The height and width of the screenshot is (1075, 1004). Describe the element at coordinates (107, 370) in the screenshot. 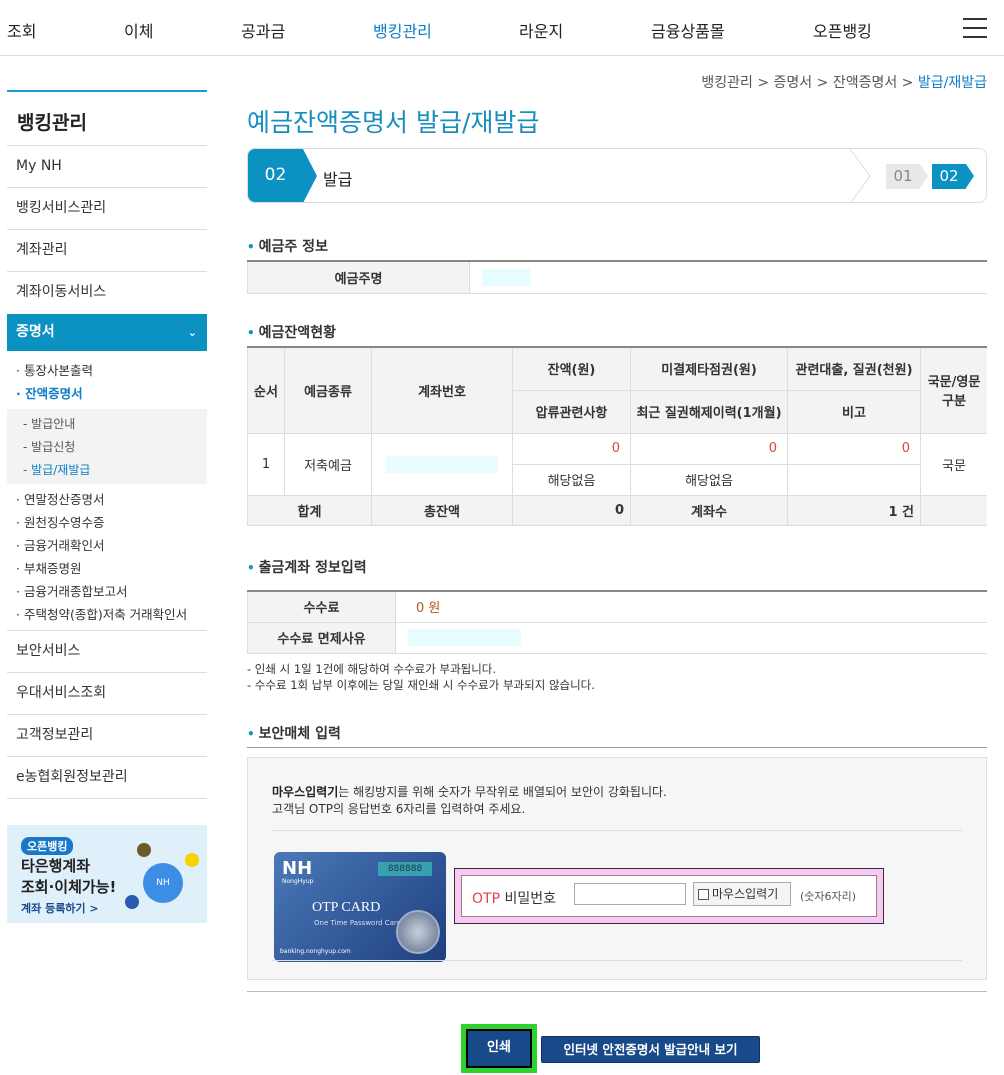

I see `submenu-passbook-copy: · 통장사본출력` at that location.